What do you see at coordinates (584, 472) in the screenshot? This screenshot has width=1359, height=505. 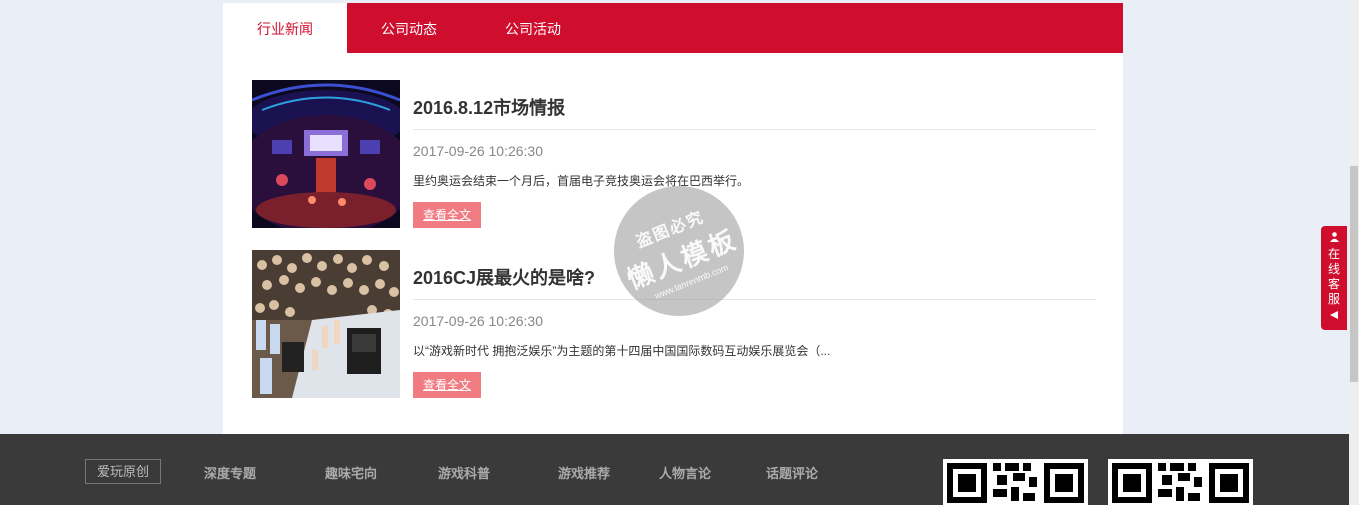 I see `footer-link: 游戏推荐` at bounding box center [584, 472].